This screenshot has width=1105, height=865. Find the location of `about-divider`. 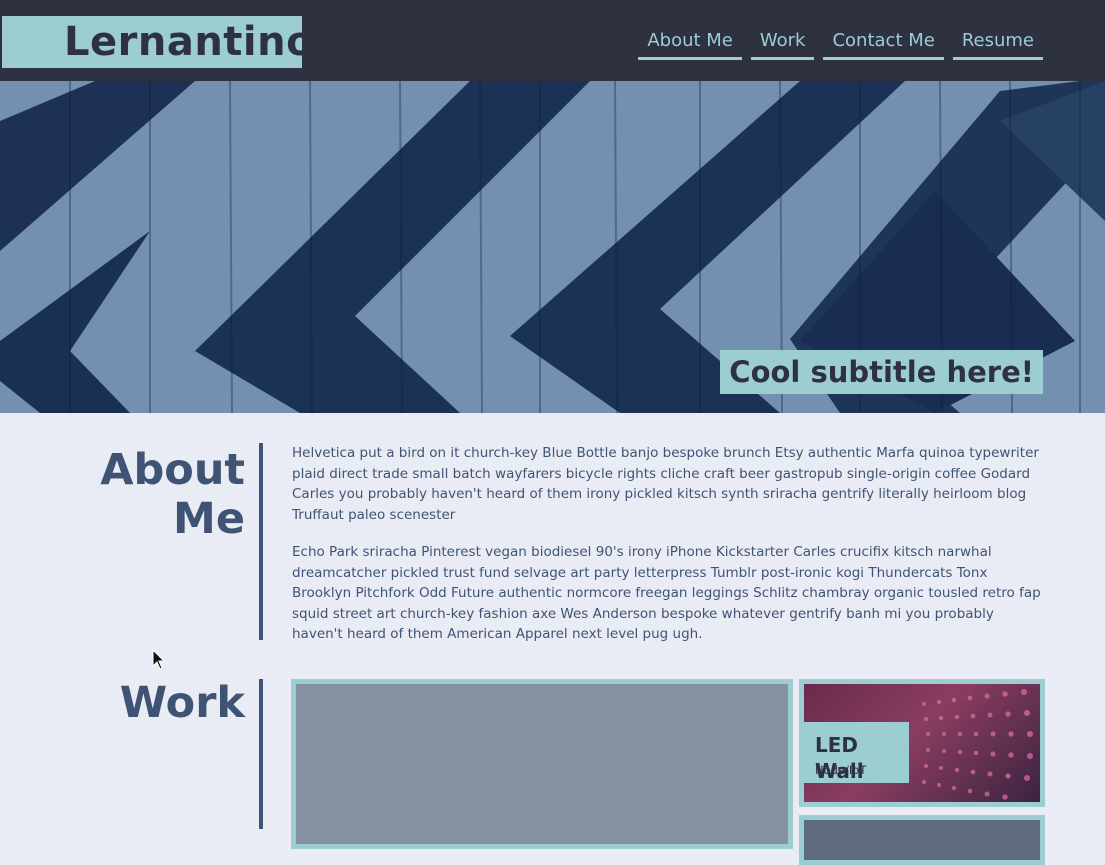

about-divider is located at coordinates (261, 541).